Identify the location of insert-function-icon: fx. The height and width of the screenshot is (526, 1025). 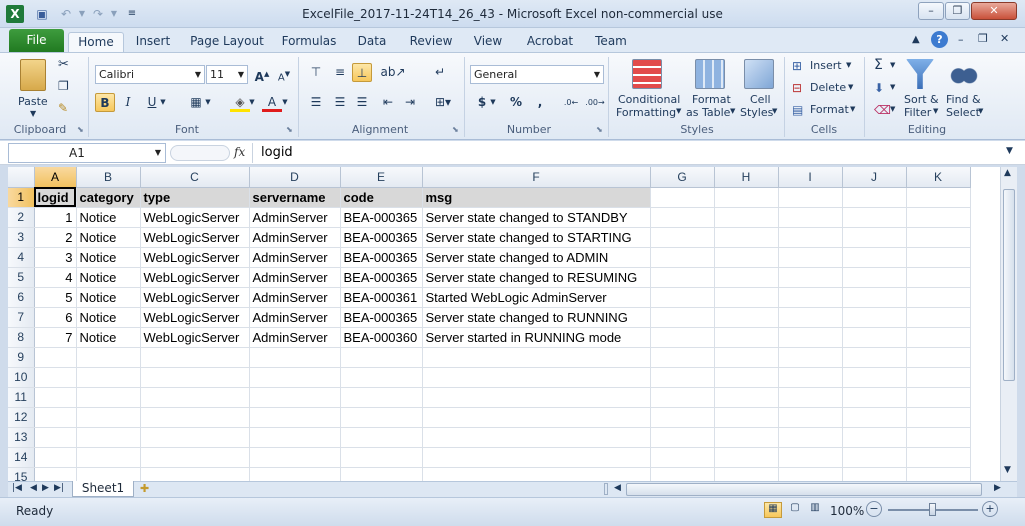
(239, 152).